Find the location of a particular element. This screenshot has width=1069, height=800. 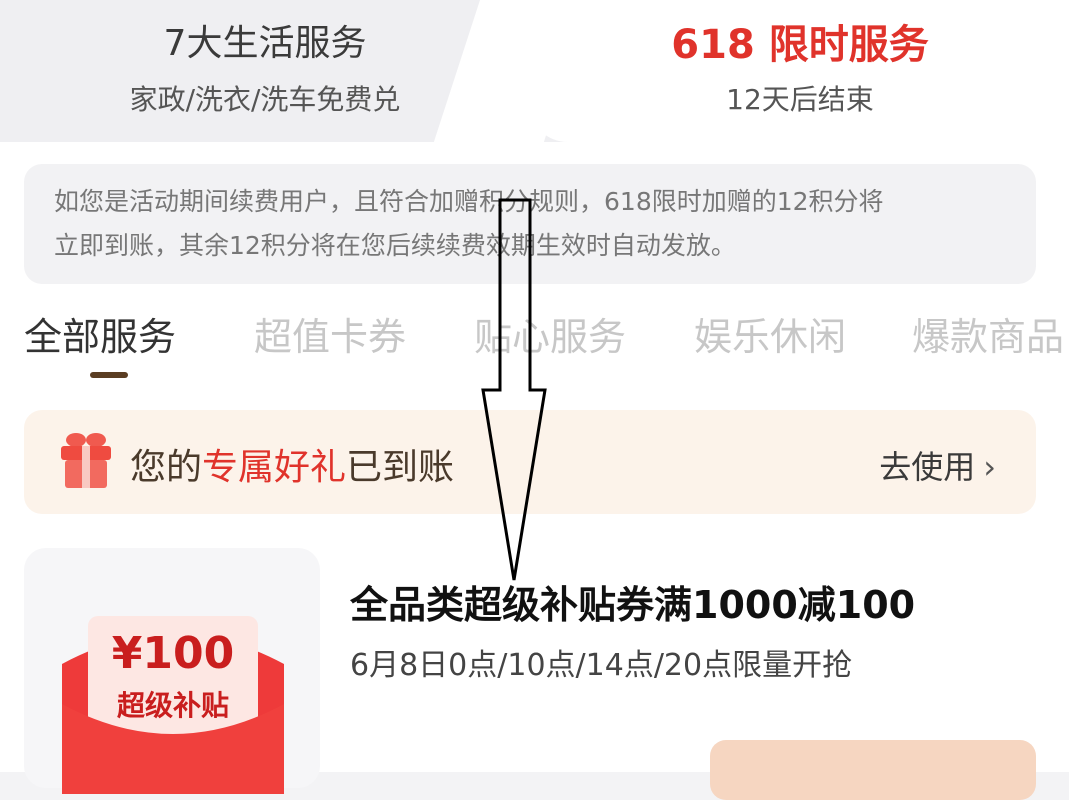

view-details-button is located at coordinates (873, 770).